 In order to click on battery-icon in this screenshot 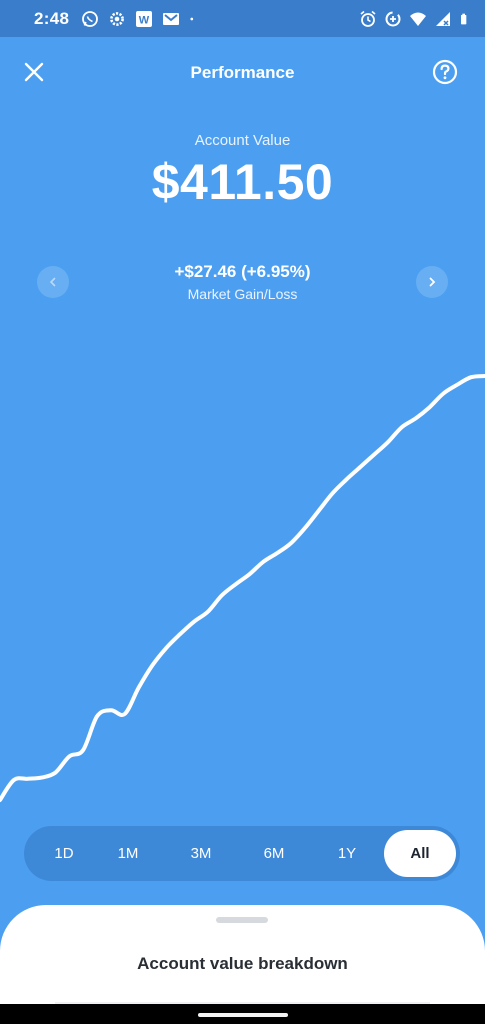, I will do `click(464, 18)`.